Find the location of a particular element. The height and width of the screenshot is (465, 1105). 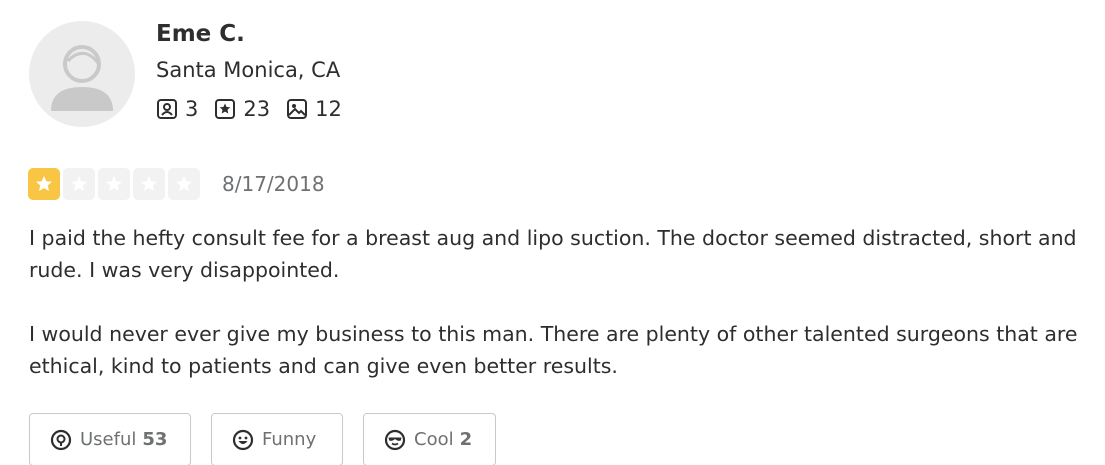

sunglasses-icon is located at coordinates (395, 440).